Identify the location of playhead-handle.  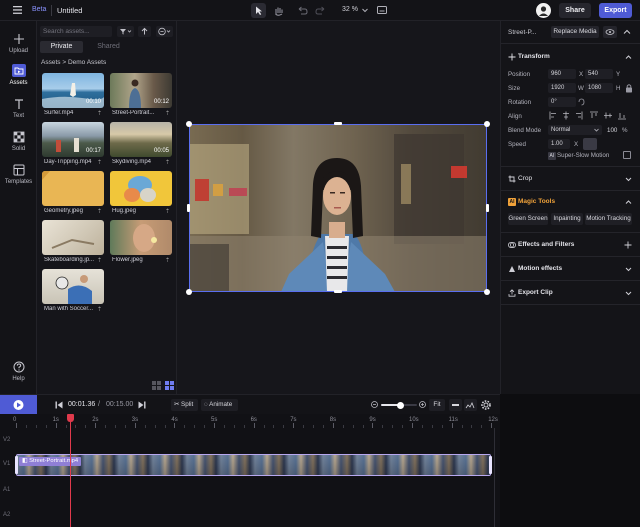
(70, 418).